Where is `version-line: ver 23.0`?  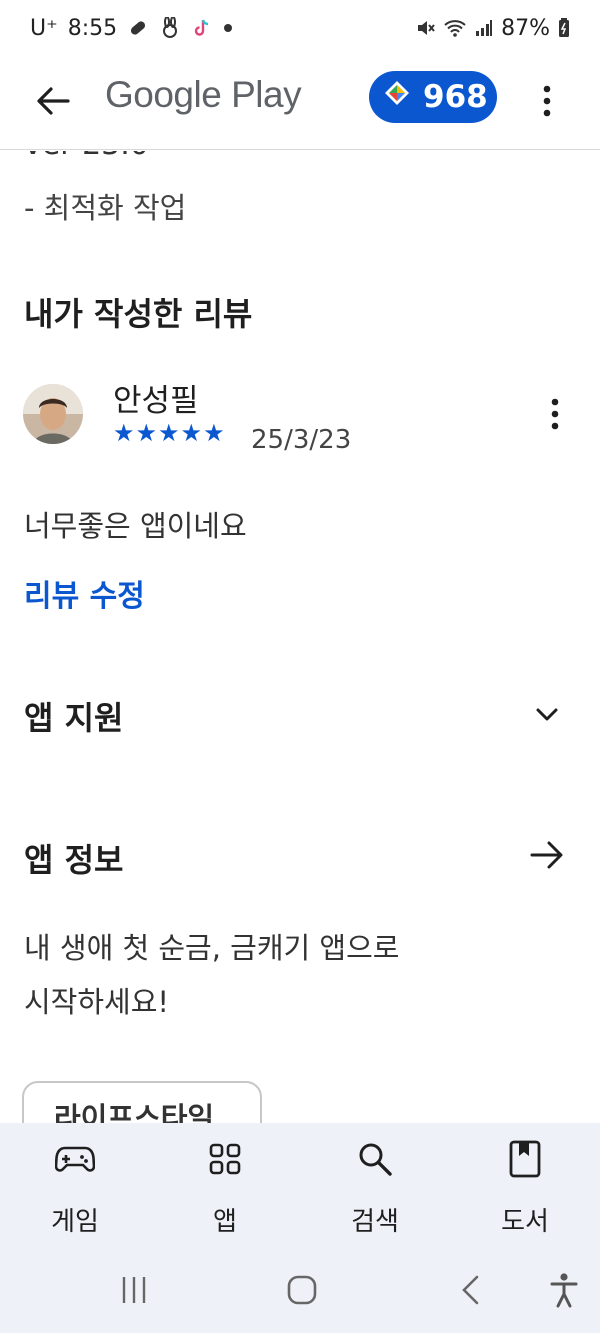 version-line: ver 23.0 is located at coordinates (86, 156).